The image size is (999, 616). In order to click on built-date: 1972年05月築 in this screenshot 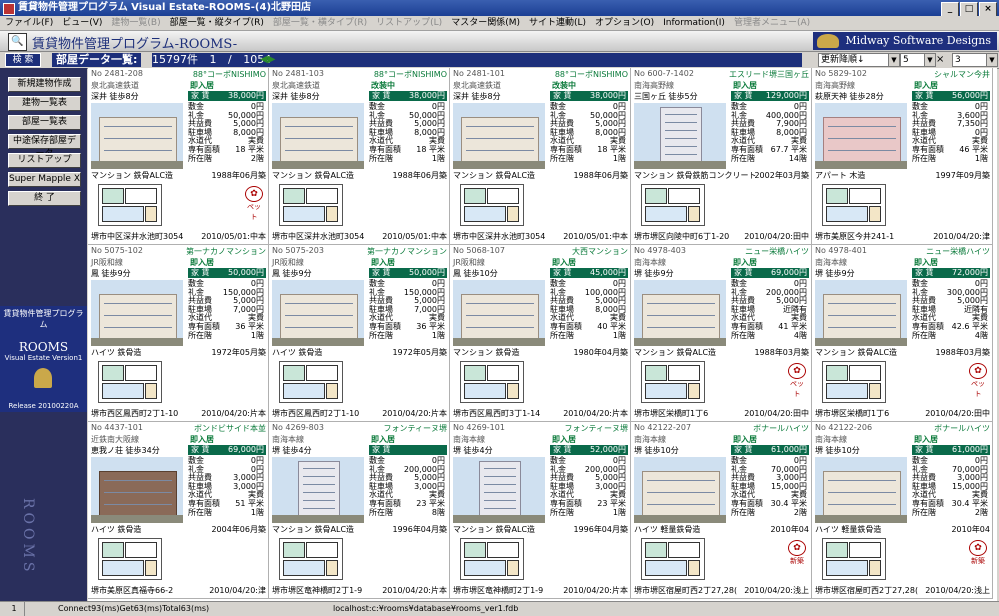, I will do `click(238, 352)`.